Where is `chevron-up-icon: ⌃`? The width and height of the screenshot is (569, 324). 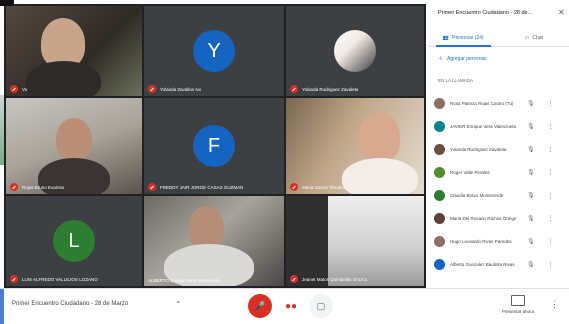 chevron-up-icon: ⌃ is located at coordinates (178, 304).